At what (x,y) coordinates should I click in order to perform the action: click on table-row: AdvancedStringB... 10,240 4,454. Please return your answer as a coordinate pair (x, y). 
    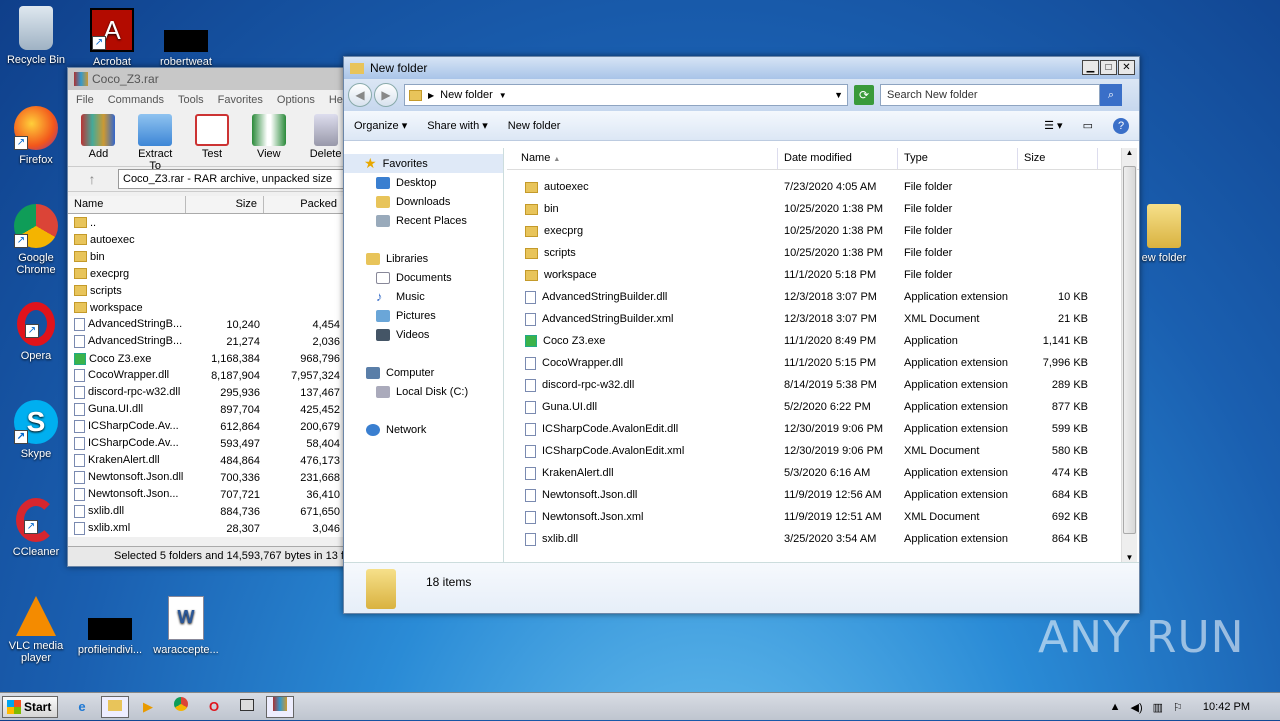
    Looking at the image, I should click on (212, 324).